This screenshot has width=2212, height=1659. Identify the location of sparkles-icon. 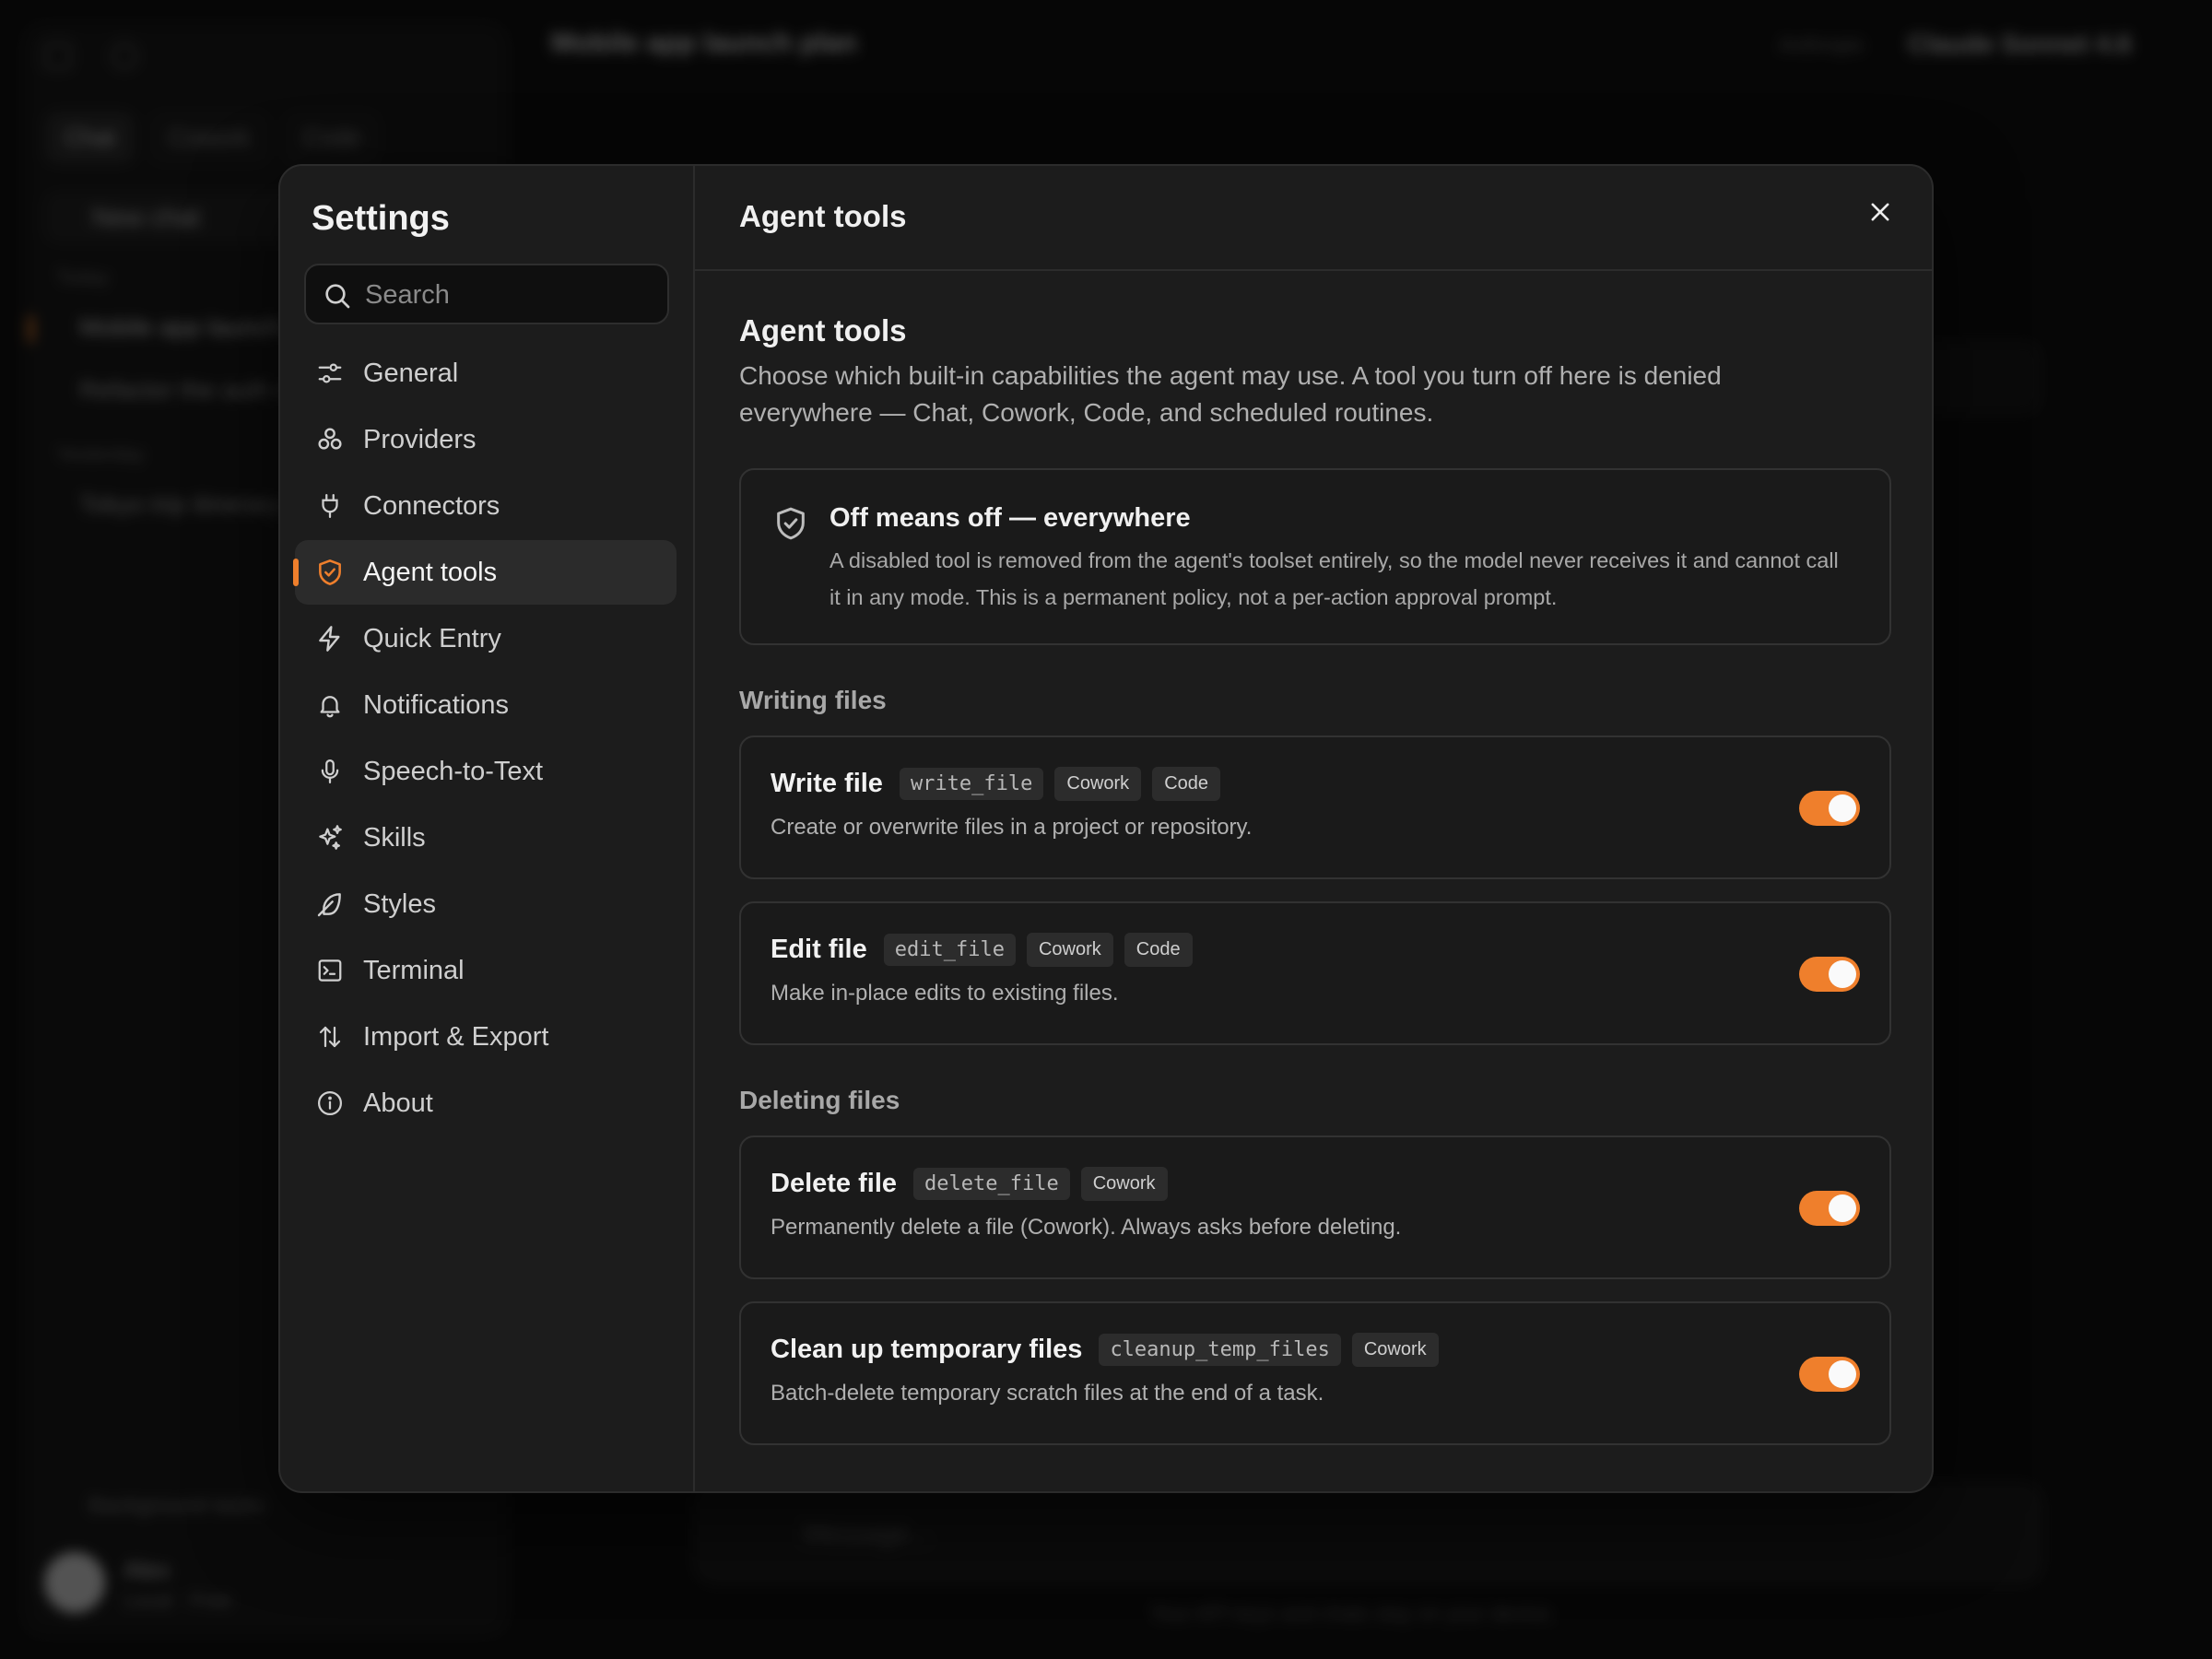
(330, 837).